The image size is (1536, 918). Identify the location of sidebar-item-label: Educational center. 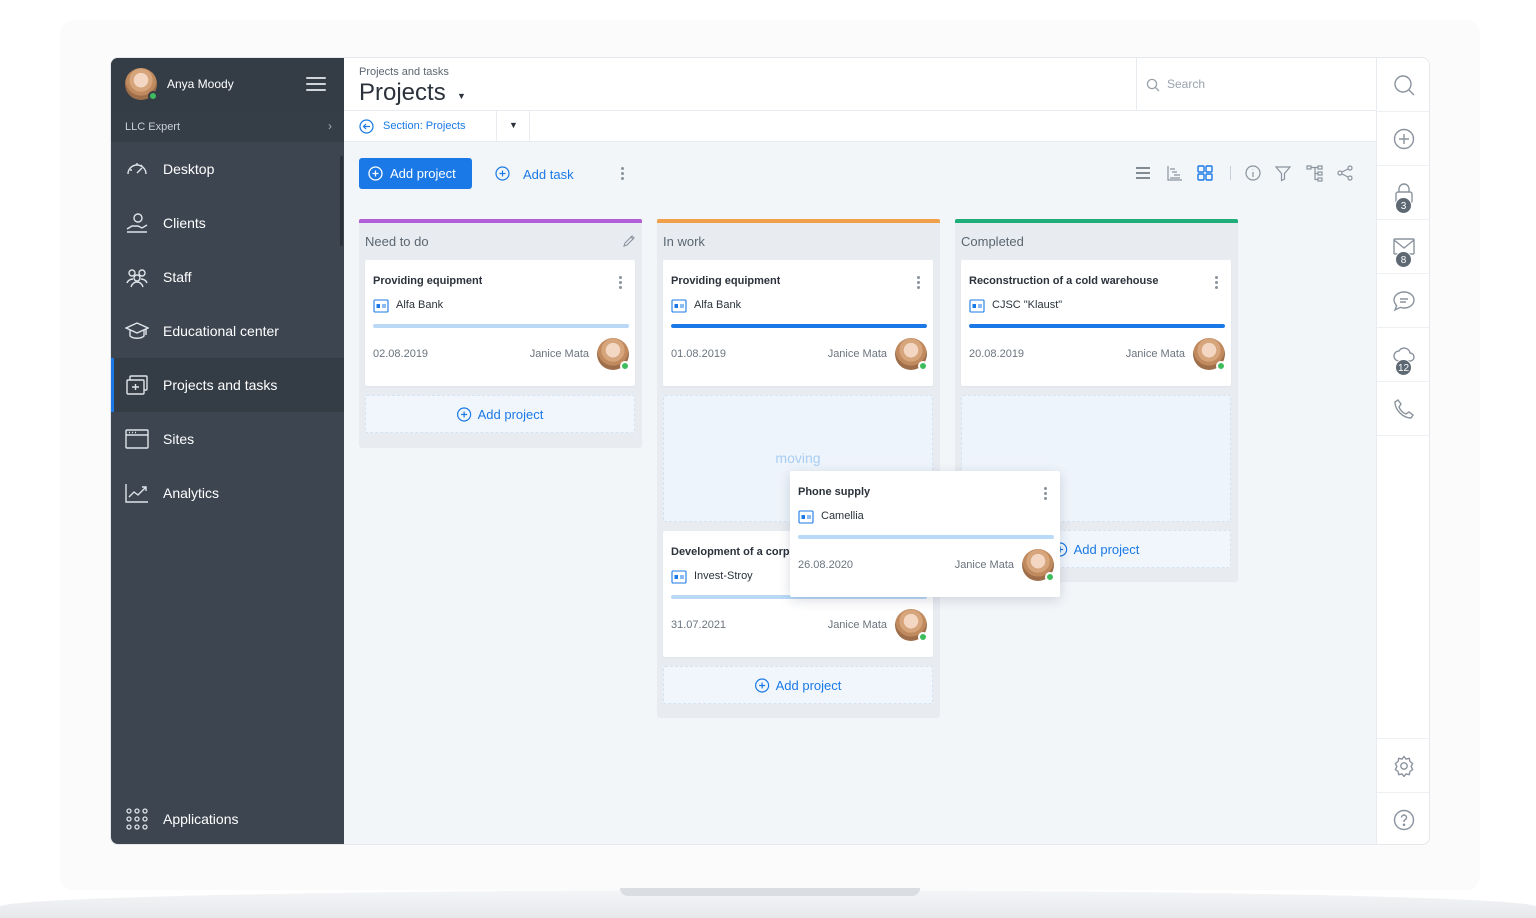
(221, 331).